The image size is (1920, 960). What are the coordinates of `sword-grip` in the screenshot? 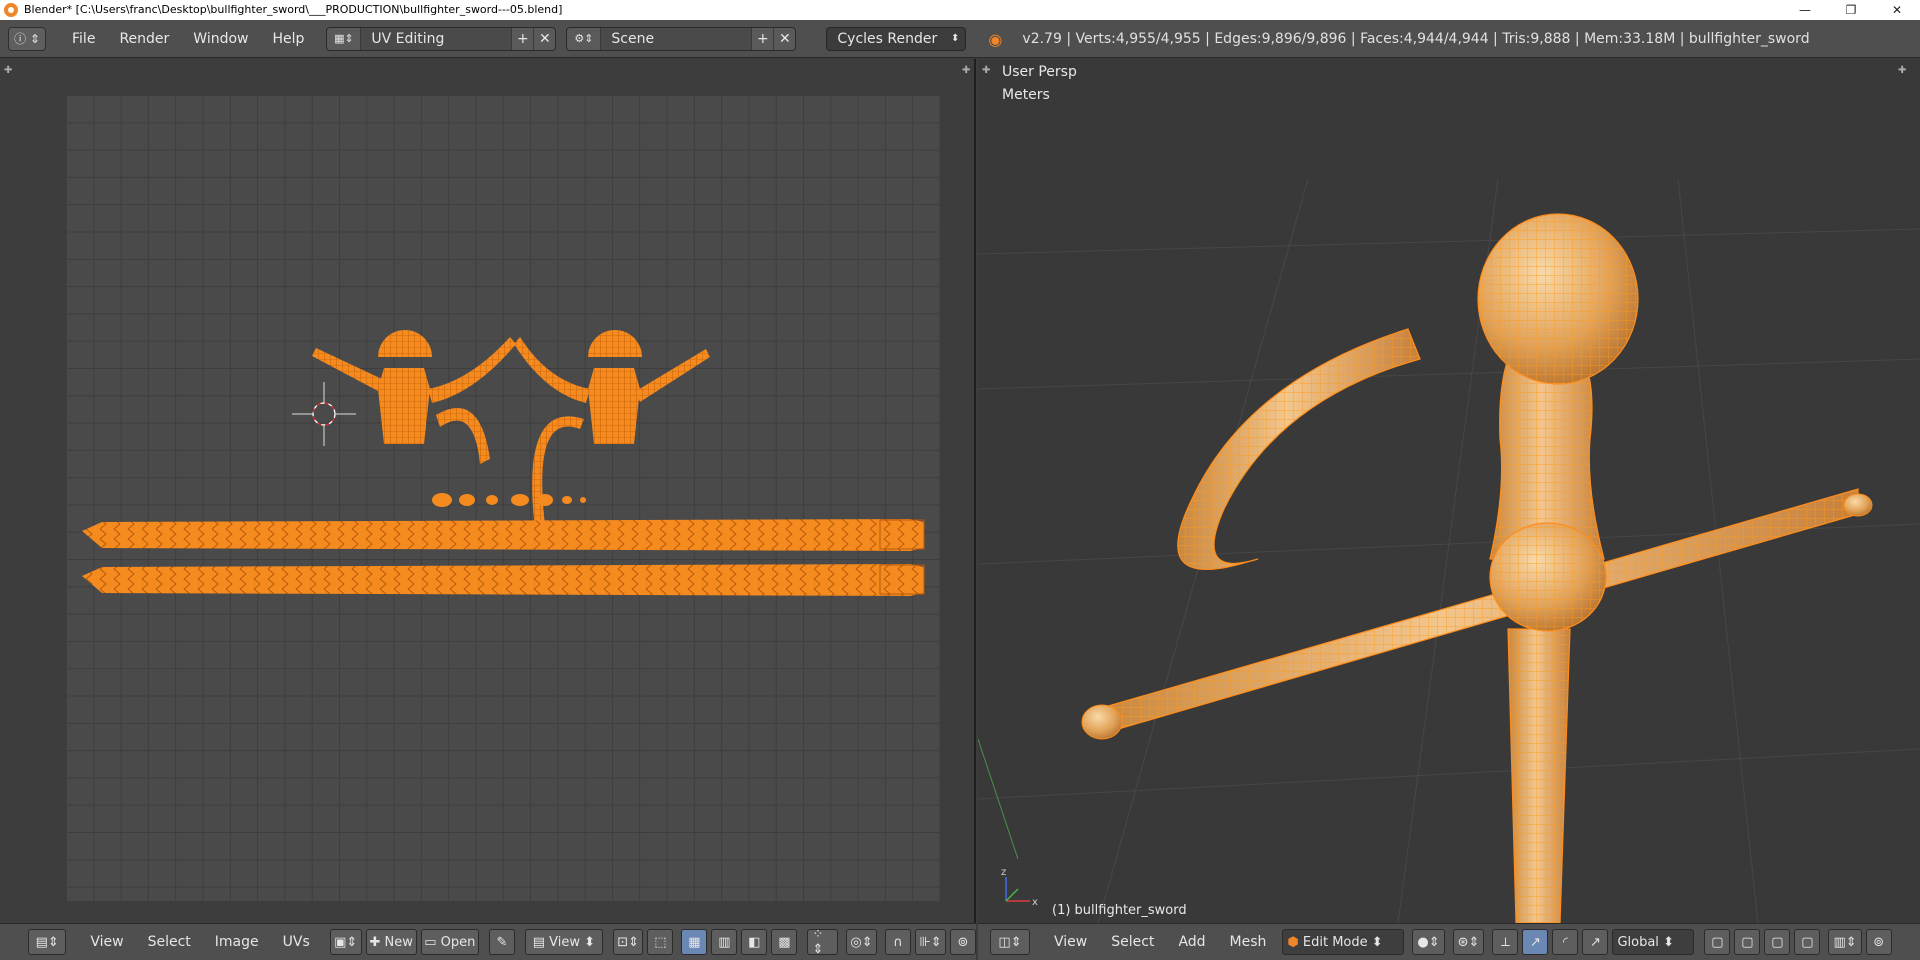 It's located at (1548, 495).